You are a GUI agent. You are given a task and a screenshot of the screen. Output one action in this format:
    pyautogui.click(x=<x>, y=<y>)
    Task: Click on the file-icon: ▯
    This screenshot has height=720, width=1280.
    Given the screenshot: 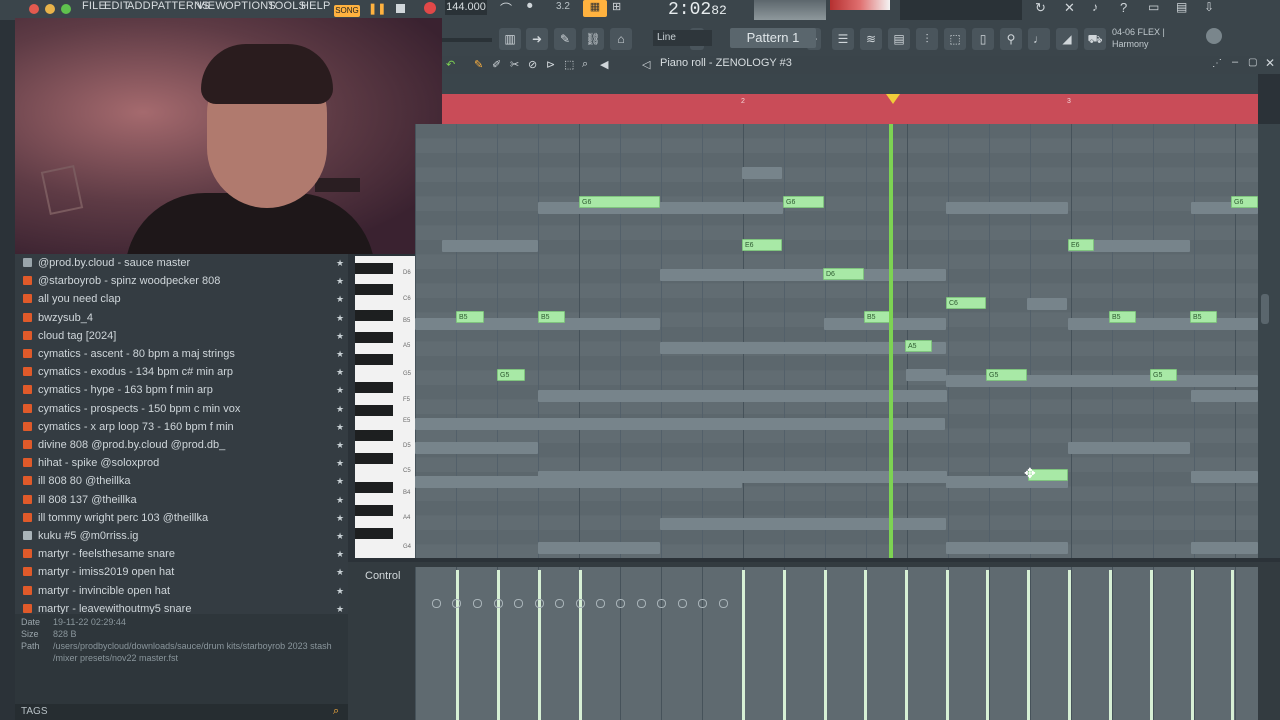 What is the action you would take?
    pyautogui.click(x=983, y=39)
    